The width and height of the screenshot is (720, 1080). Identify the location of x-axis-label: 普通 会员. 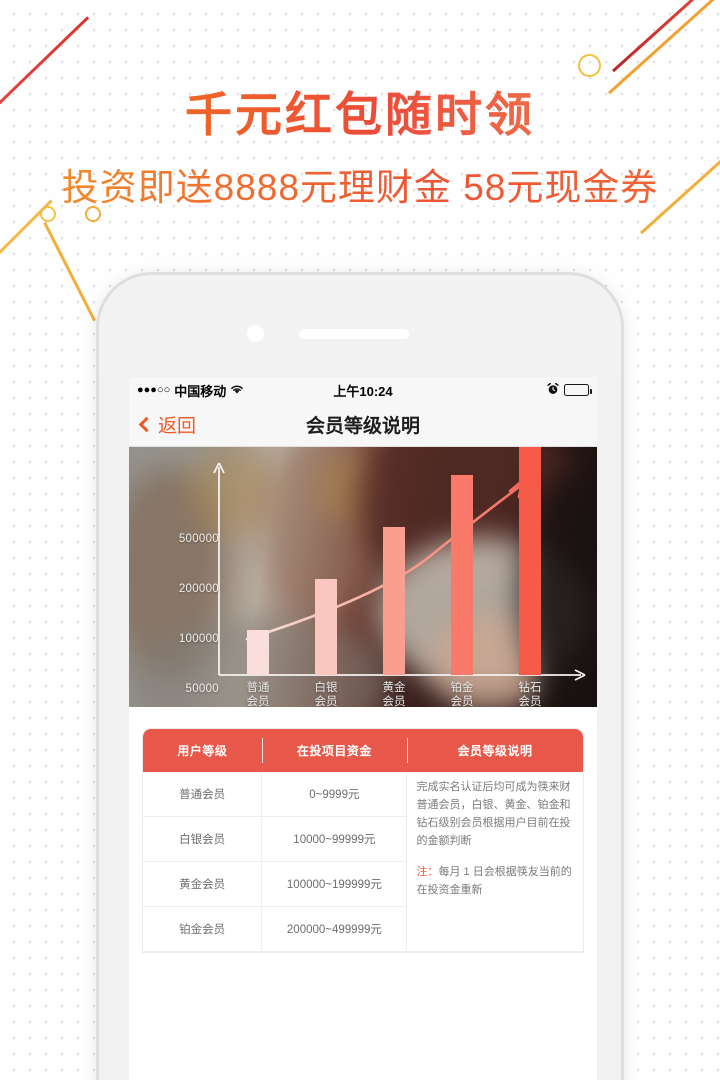
(258, 694).